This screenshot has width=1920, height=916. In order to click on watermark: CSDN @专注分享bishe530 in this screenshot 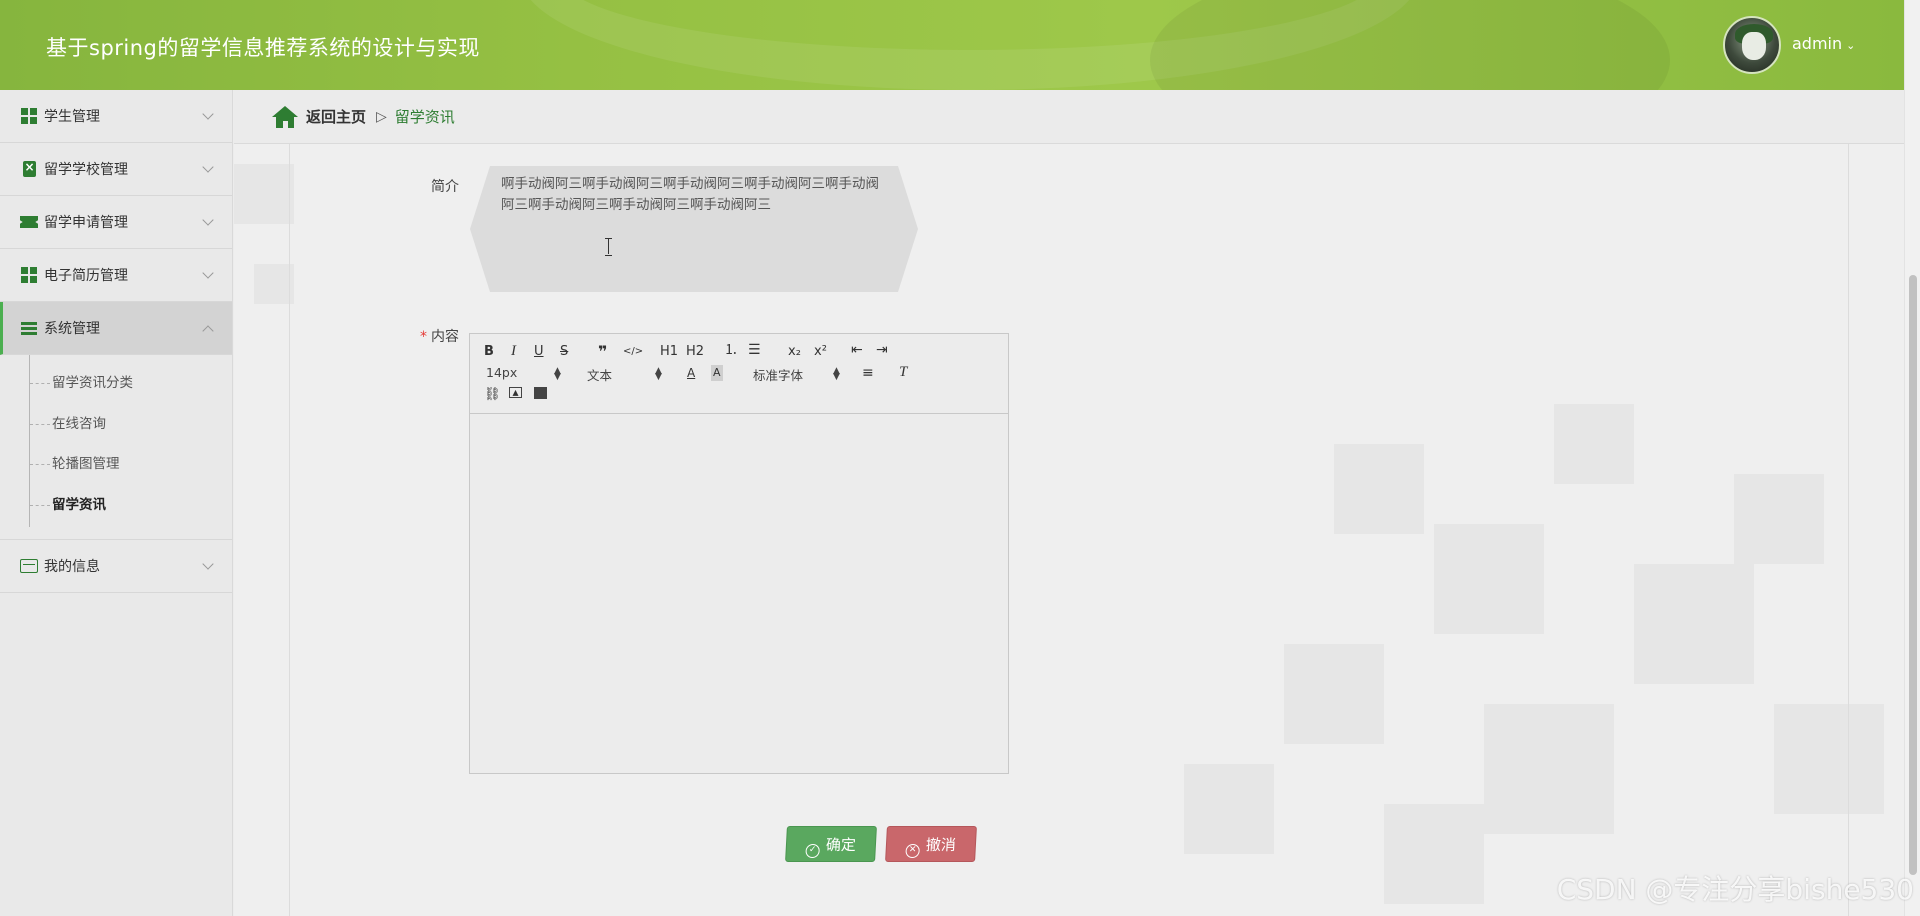, I will do `click(1735, 889)`.